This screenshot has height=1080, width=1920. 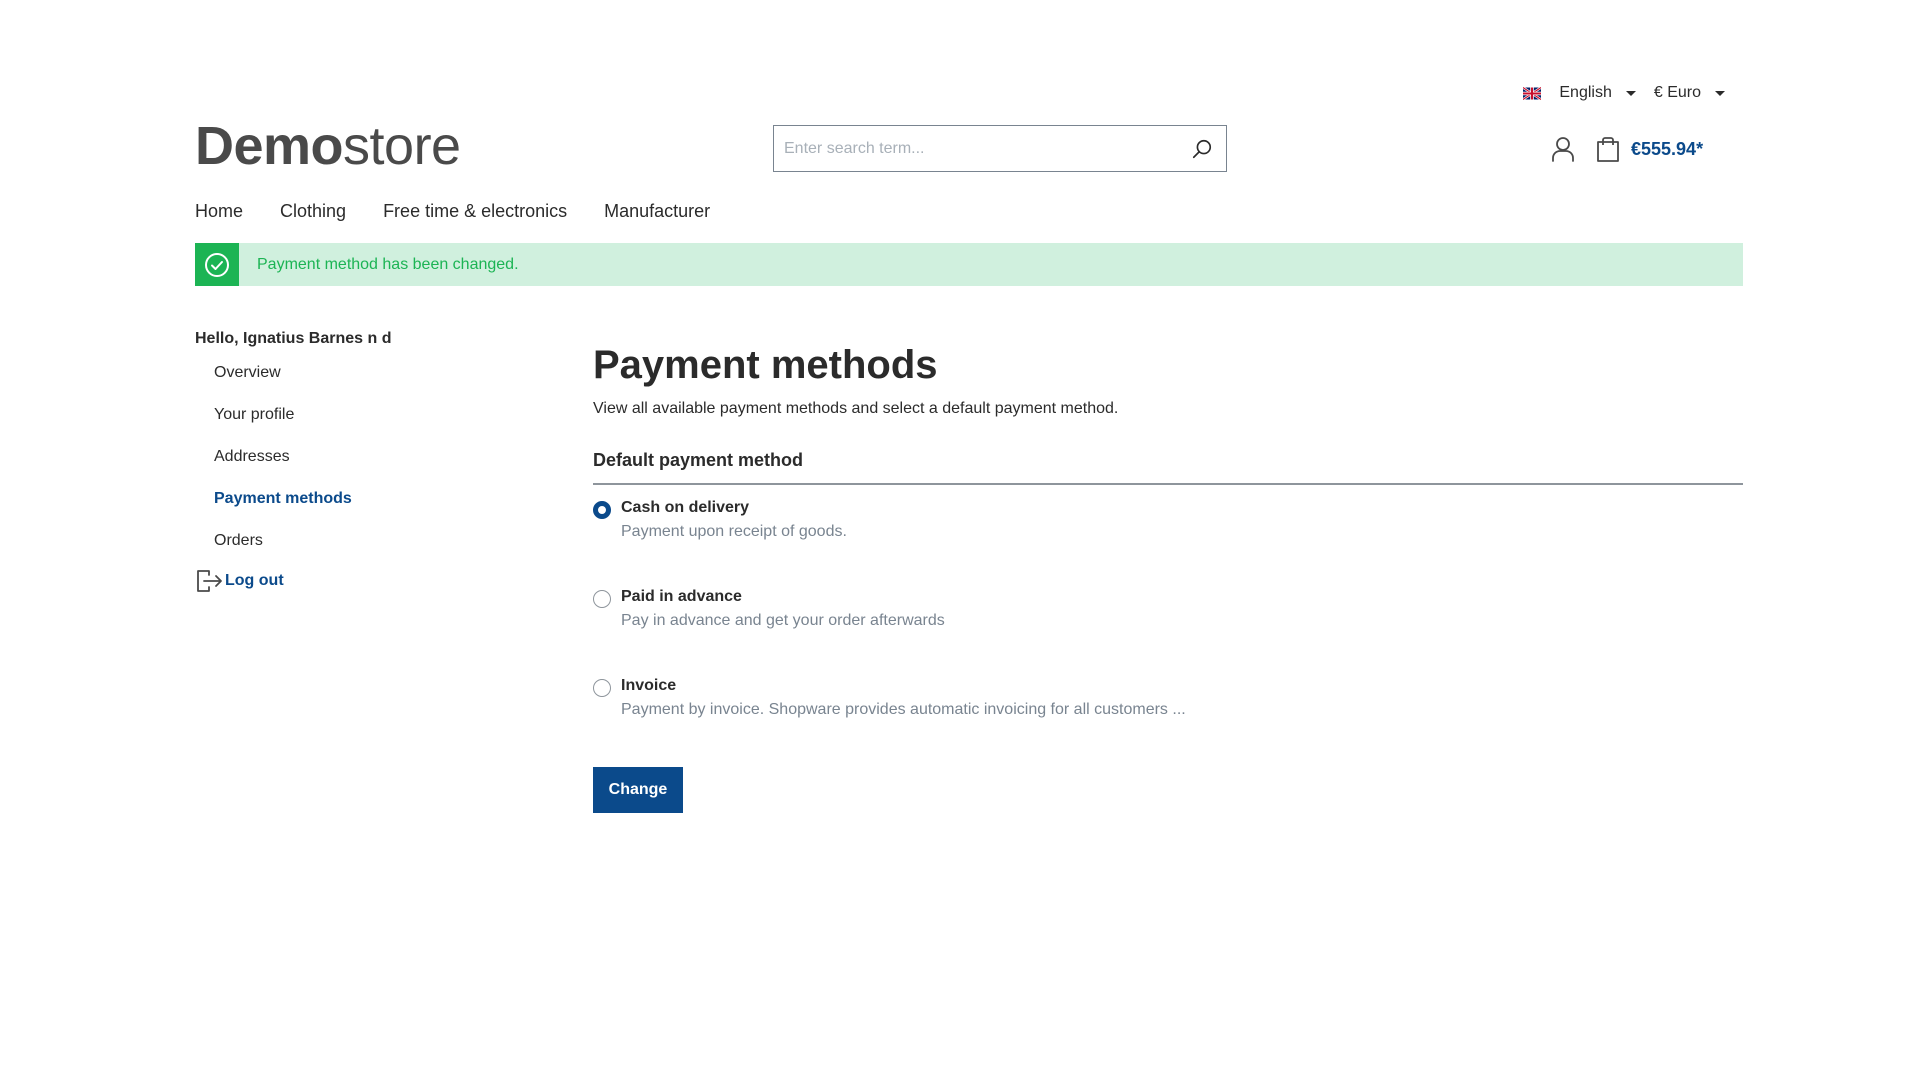 I want to click on search-form, so click(x=1000, y=148).